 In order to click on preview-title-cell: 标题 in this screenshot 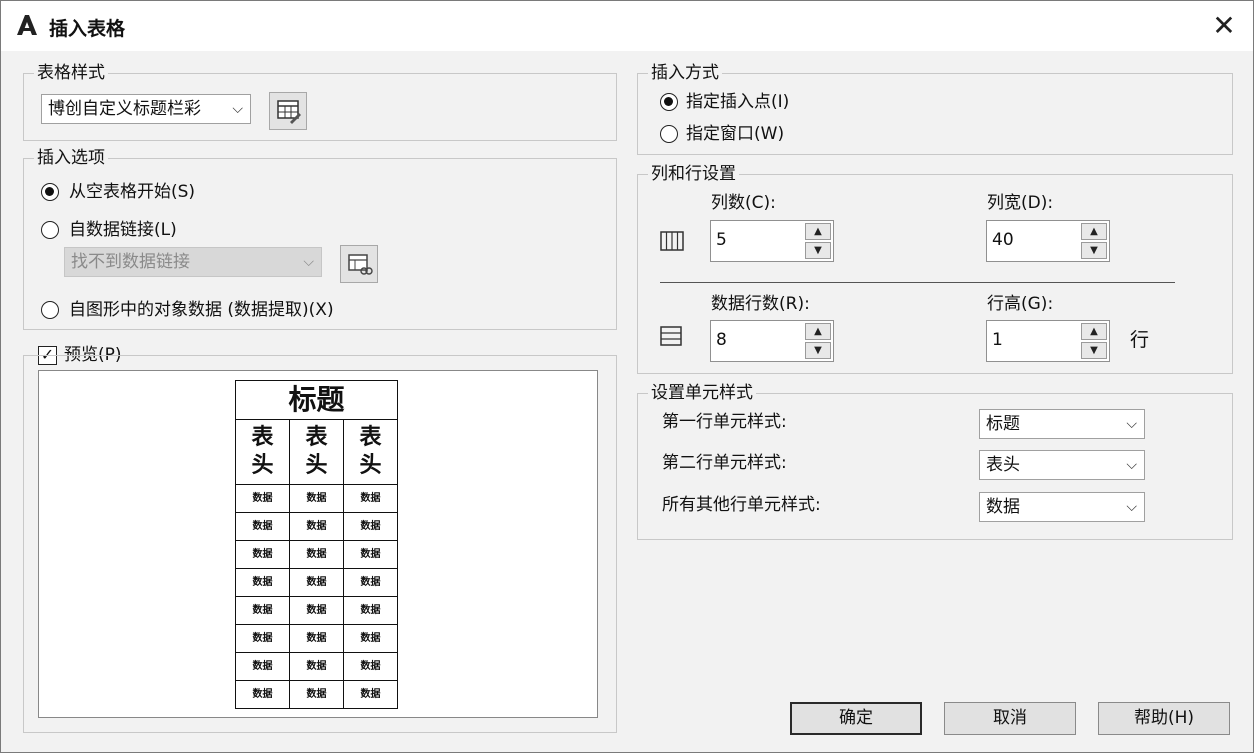, I will do `click(316, 400)`.